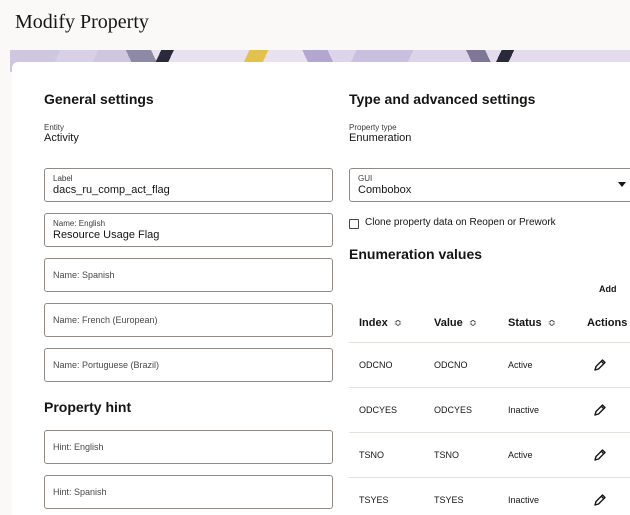 Image resolution: width=630 pixels, height=515 pixels. Describe the element at coordinates (380, 323) in the screenshot. I see `column-header-index: Index ≎` at that location.